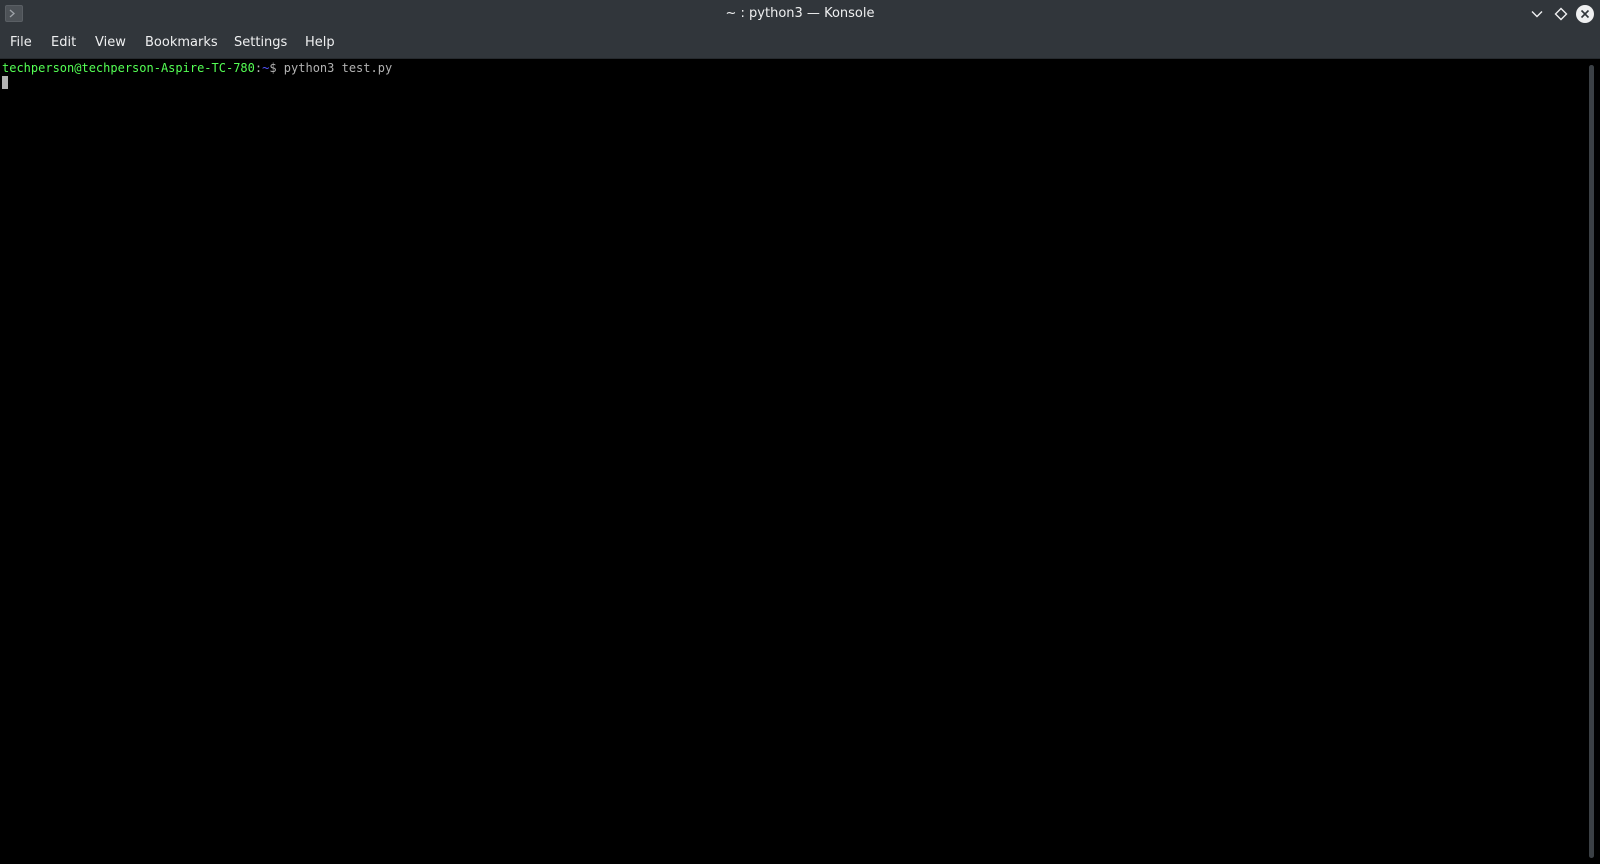  What do you see at coordinates (5, 82) in the screenshot?
I see `terminal-cursor` at bounding box center [5, 82].